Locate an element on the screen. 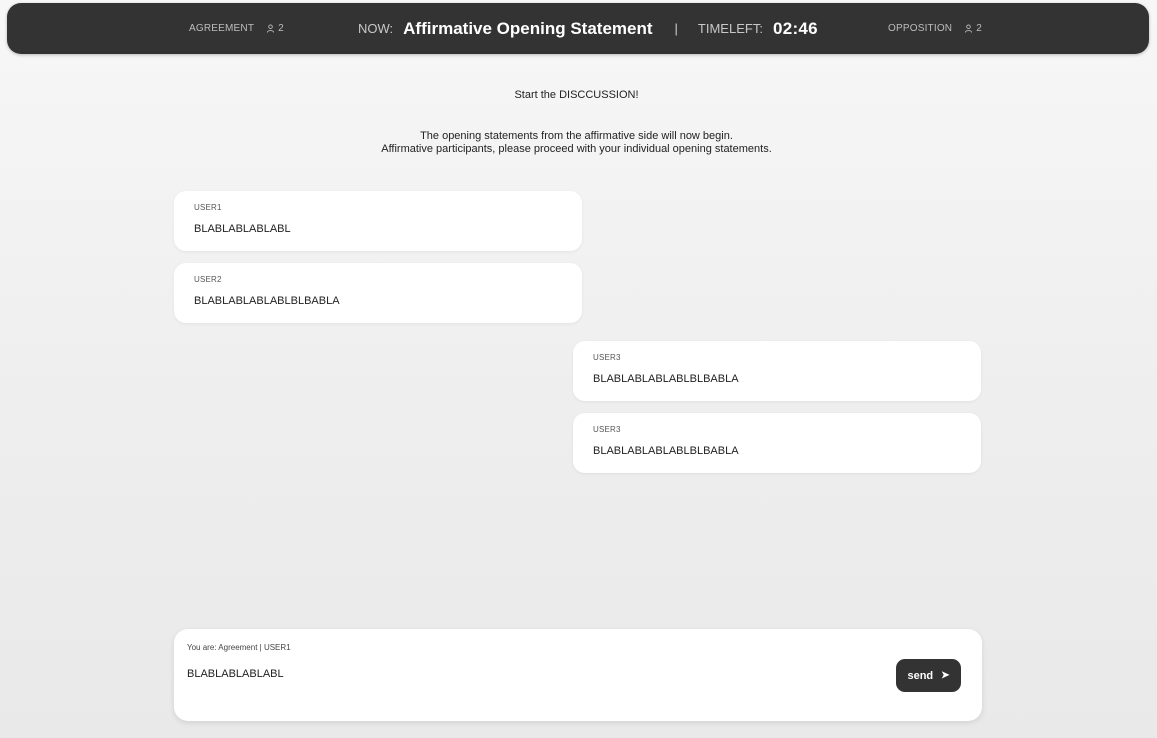 The height and width of the screenshot is (738, 1157). message-author: USER1 is located at coordinates (208, 207).